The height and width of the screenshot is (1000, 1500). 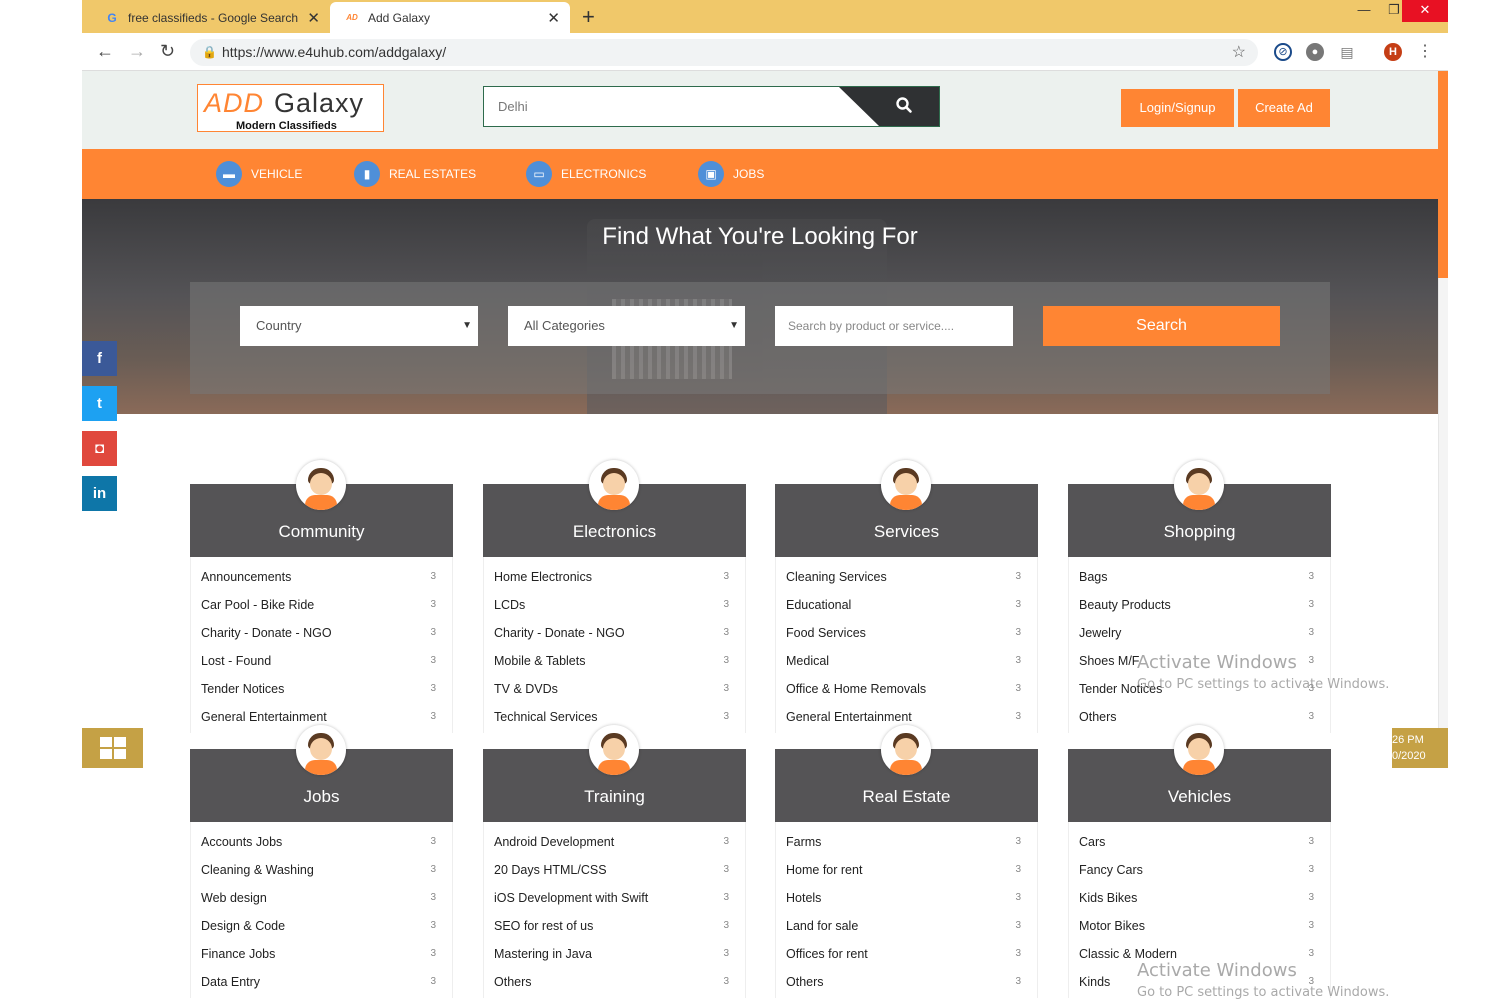 What do you see at coordinates (1199, 635) in the screenshot?
I see `list-item: Jewelry 3` at bounding box center [1199, 635].